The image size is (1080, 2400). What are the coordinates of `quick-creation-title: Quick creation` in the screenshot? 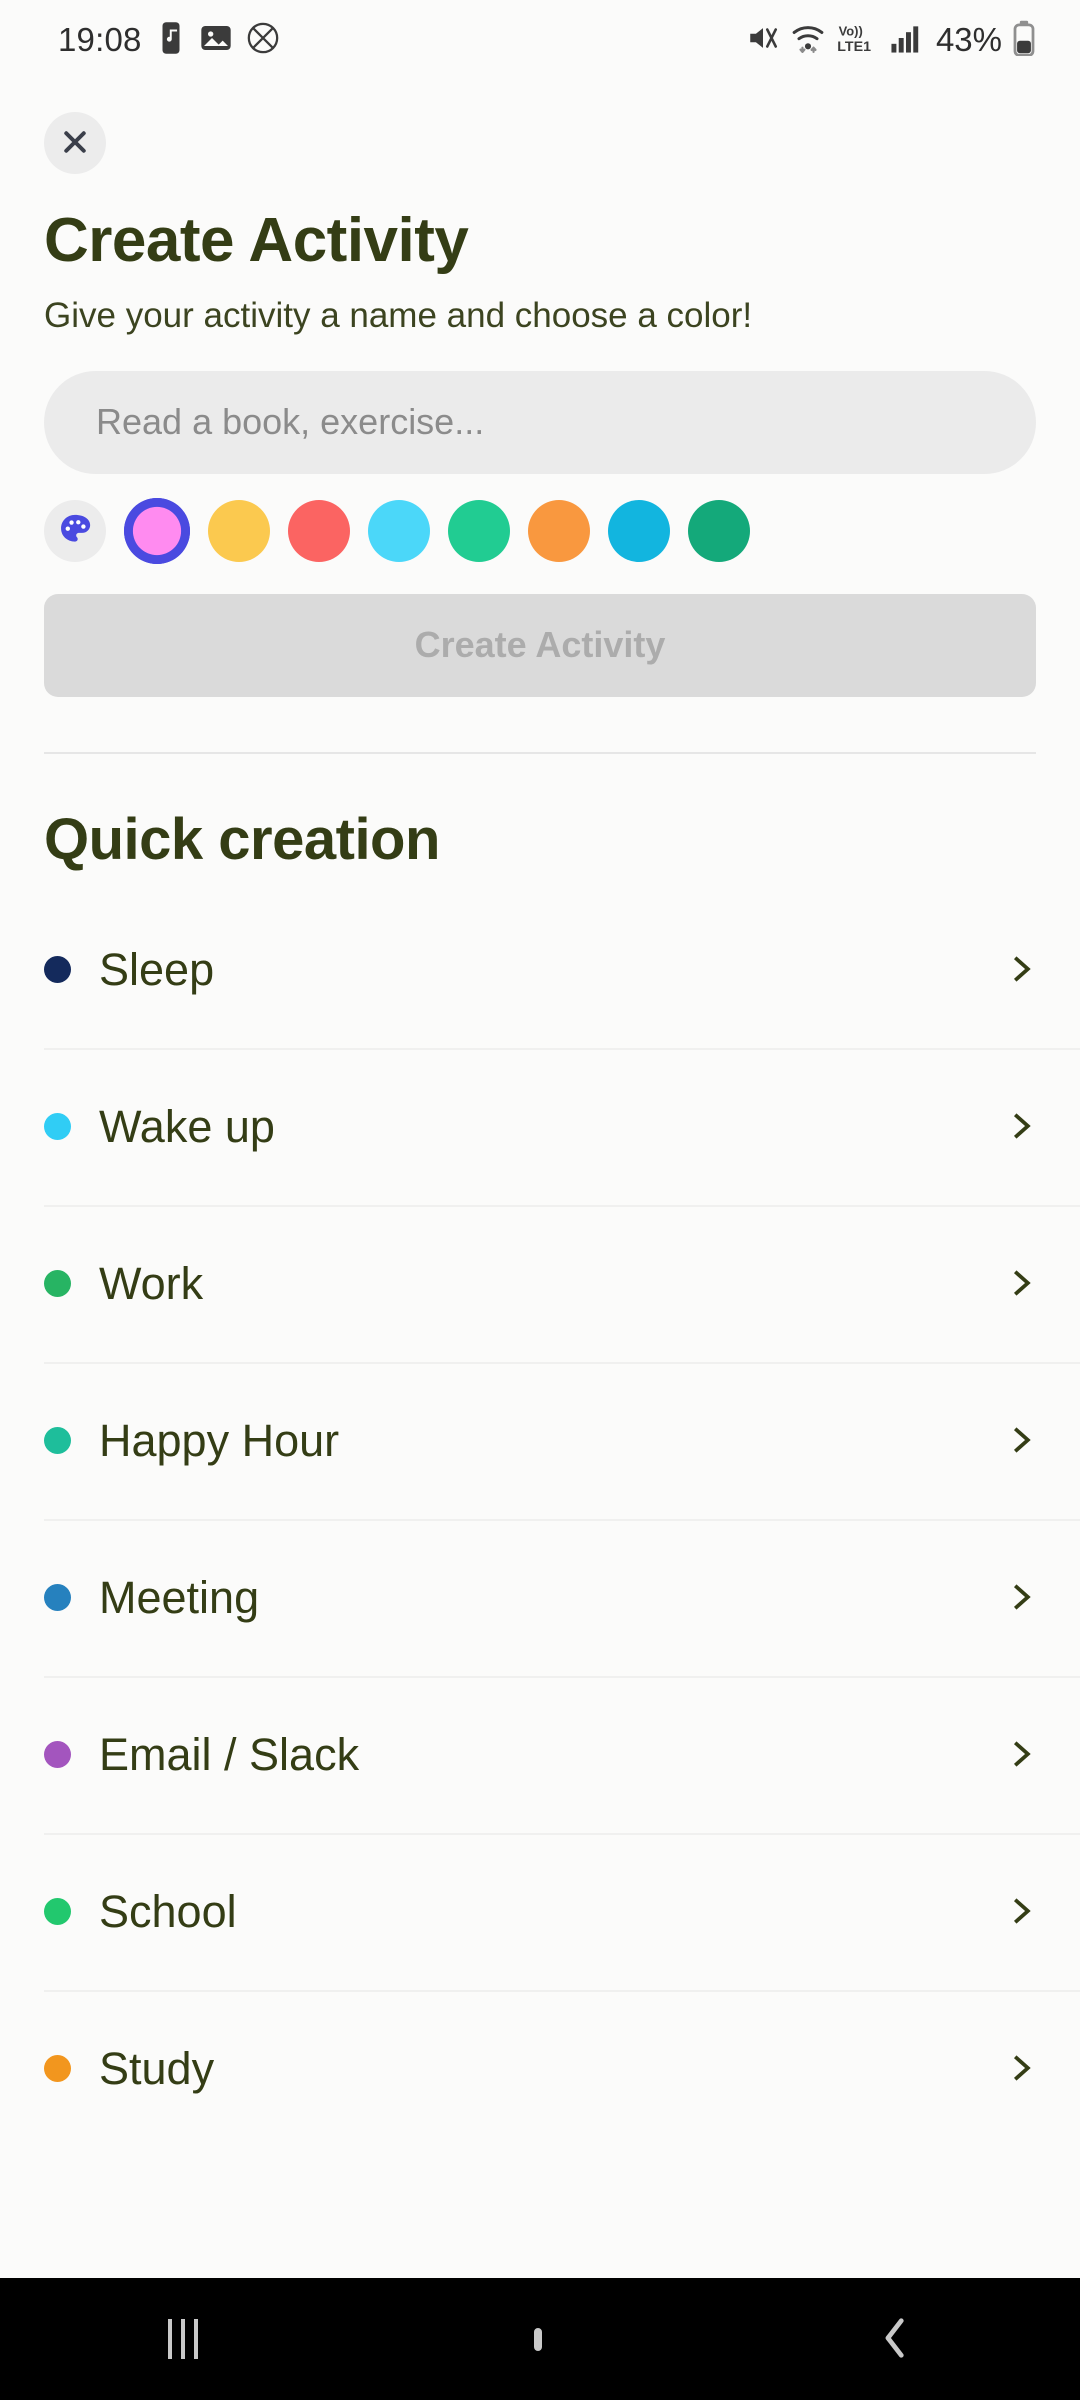 It's located at (242, 839).